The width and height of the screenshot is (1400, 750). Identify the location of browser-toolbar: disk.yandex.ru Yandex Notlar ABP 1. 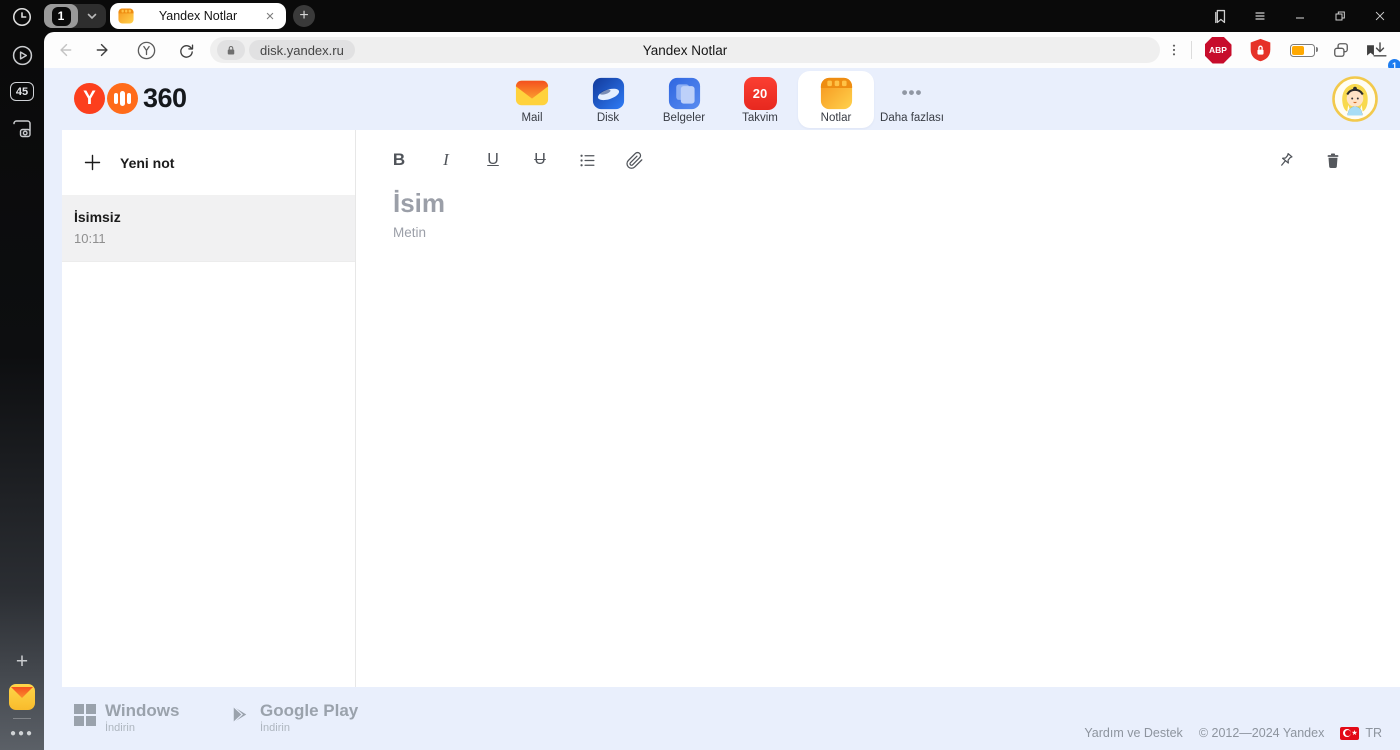
(722, 52).